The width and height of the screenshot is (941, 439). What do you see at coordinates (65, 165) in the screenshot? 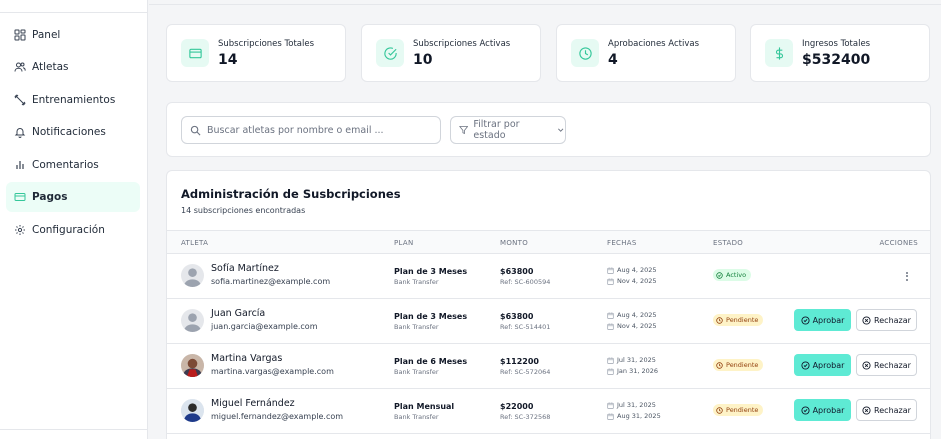
I see `sidebar-item-label: Comentarios` at bounding box center [65, 165].